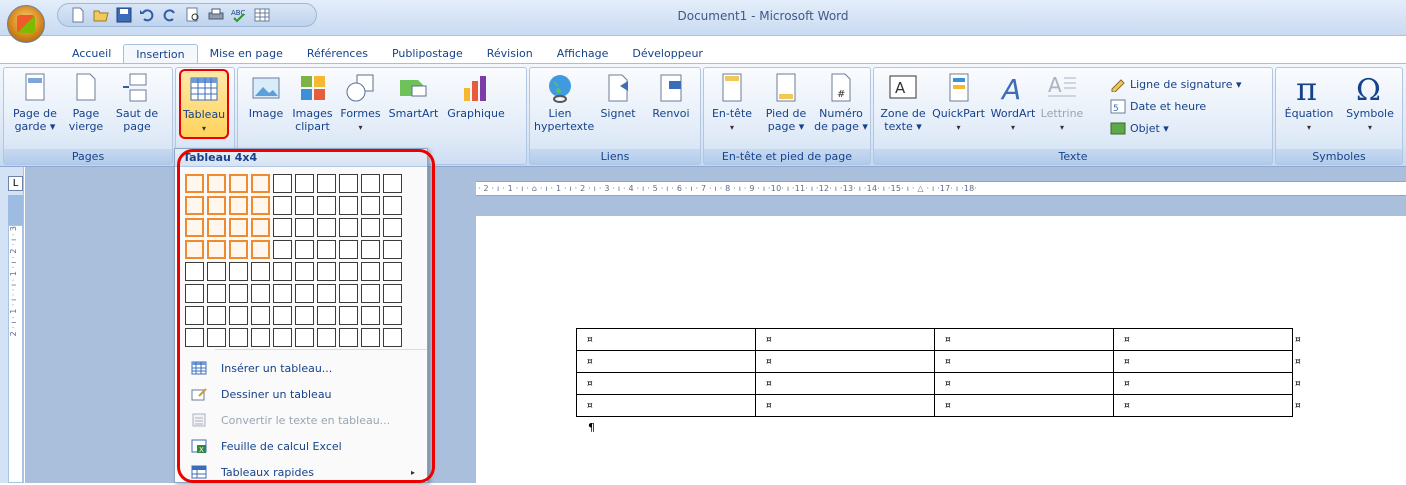  What do you see at coordinates (160, 54) in the screenshot?
I see `tab-insertion: Insertion` at bounding box center [160, 54].